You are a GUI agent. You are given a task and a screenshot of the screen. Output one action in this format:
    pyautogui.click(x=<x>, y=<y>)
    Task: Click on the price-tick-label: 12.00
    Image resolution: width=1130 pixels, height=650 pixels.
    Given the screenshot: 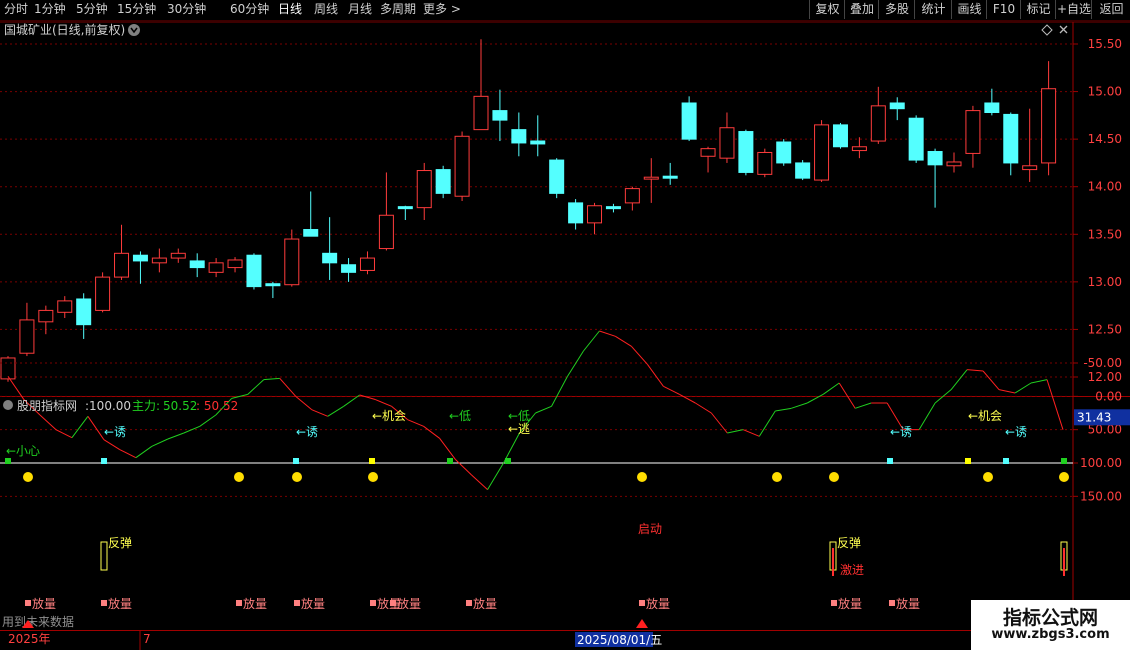 What is the action you would take?
    pyautogui.click(x=1105, y=377)
    